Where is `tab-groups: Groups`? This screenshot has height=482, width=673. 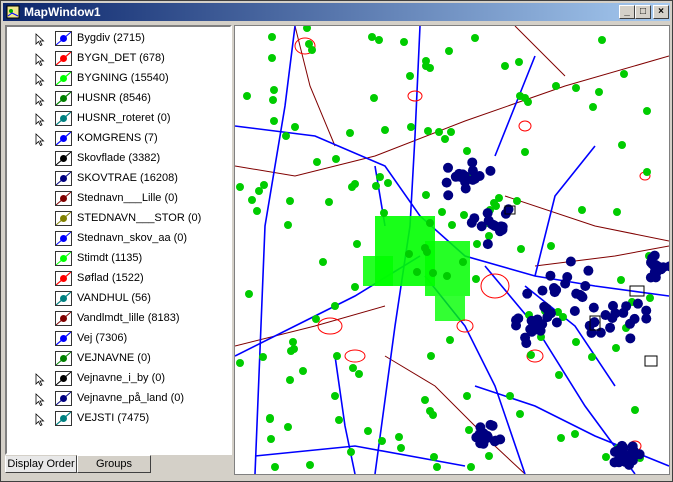 tab-groups: Groups is located at coordinates (114, 464).